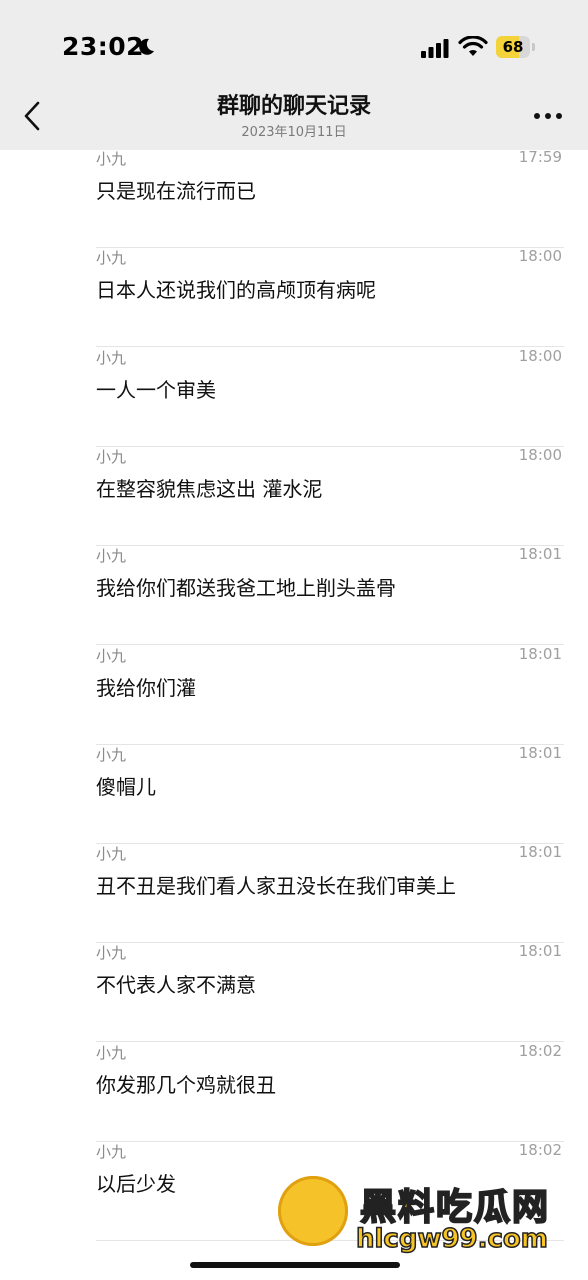 The image size is (588, 1280). Describe the element at coordinates (209, 488) in the screenshot. I see `message-text: 在整容貌焦虑这出 灌水泥` at that location.